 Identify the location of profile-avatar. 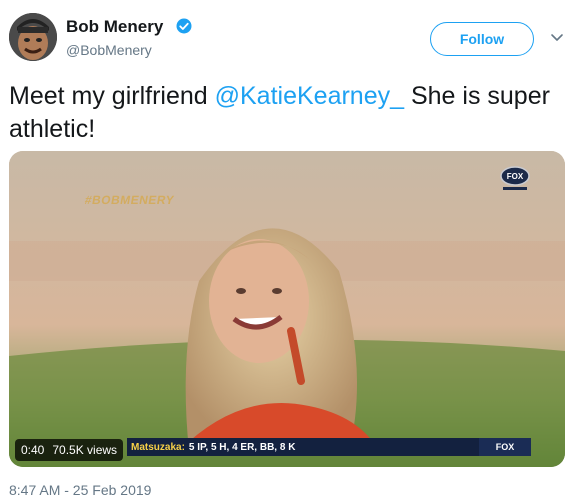
(33, 37).